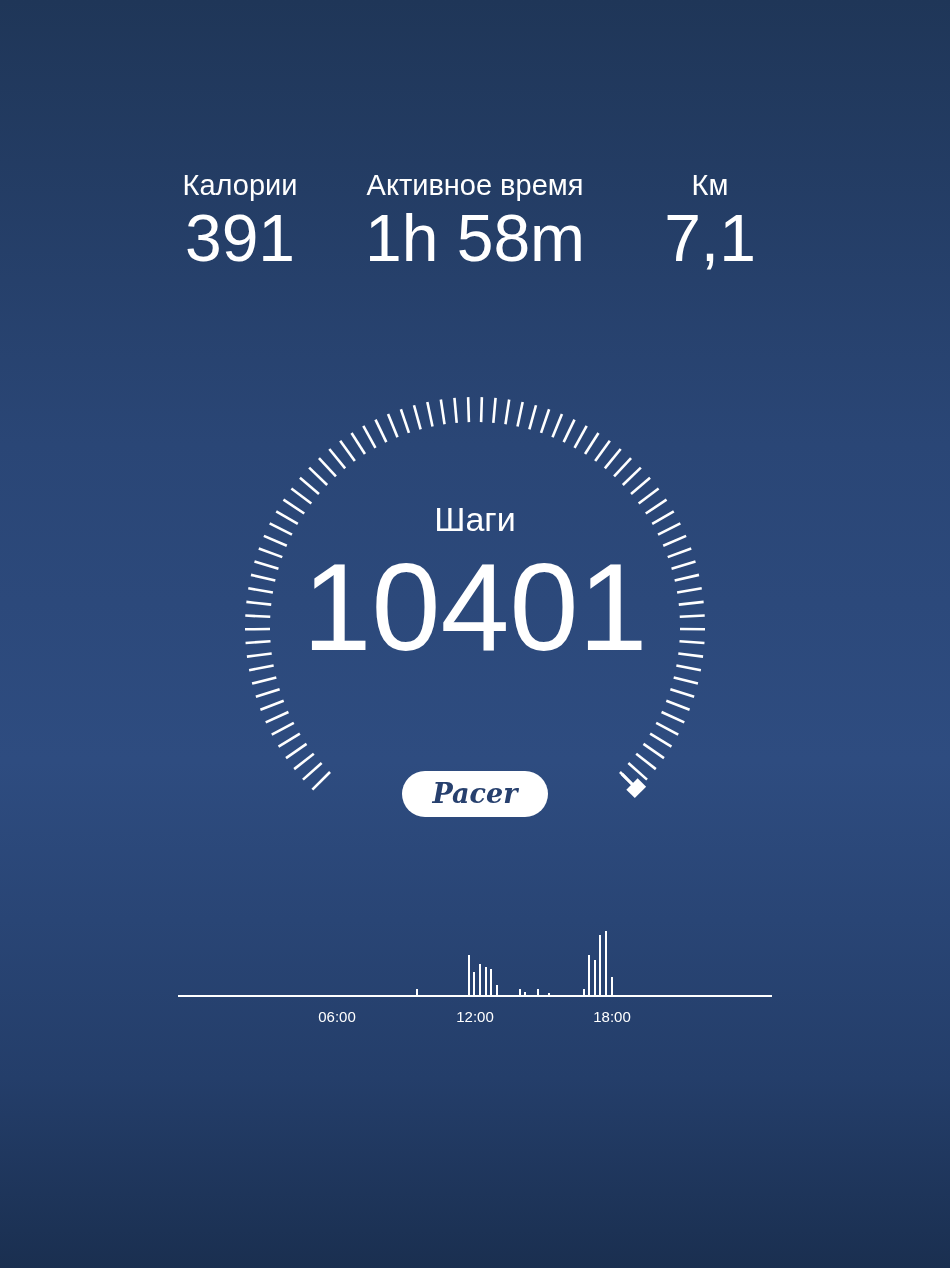 The height and width of the screenshot is (1268, 950). What do you see at coordinates (475, 238) in the screenshot?
I see `stat-value: 1h 58m` at bounding box center [475, 238].